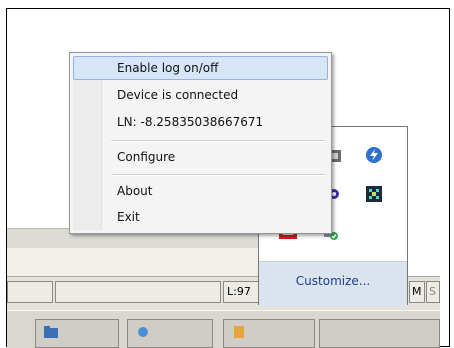 This screenshot has height=348, width=454. I want to click on lightning-icon, so click(374, 155).